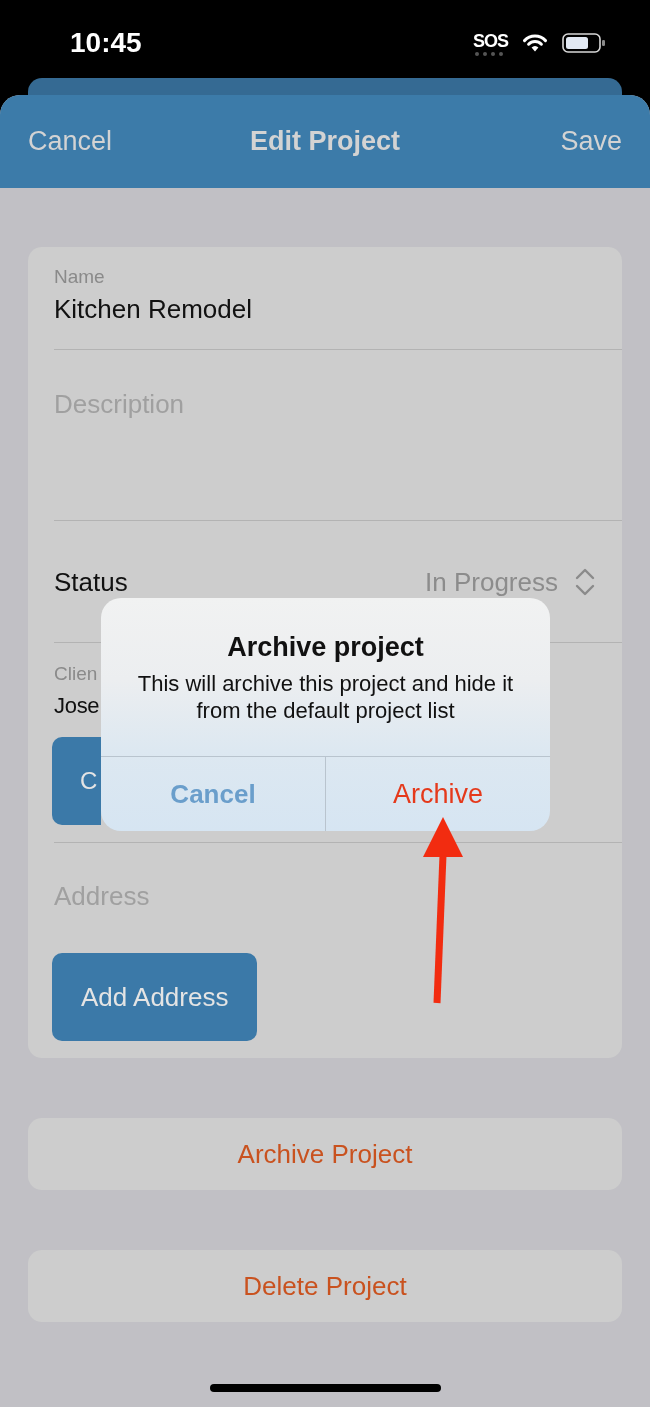  What do you see at coordinates (91, 581) in the screenshot?
I see `field-label: Status` at bounding box center [91, 581].